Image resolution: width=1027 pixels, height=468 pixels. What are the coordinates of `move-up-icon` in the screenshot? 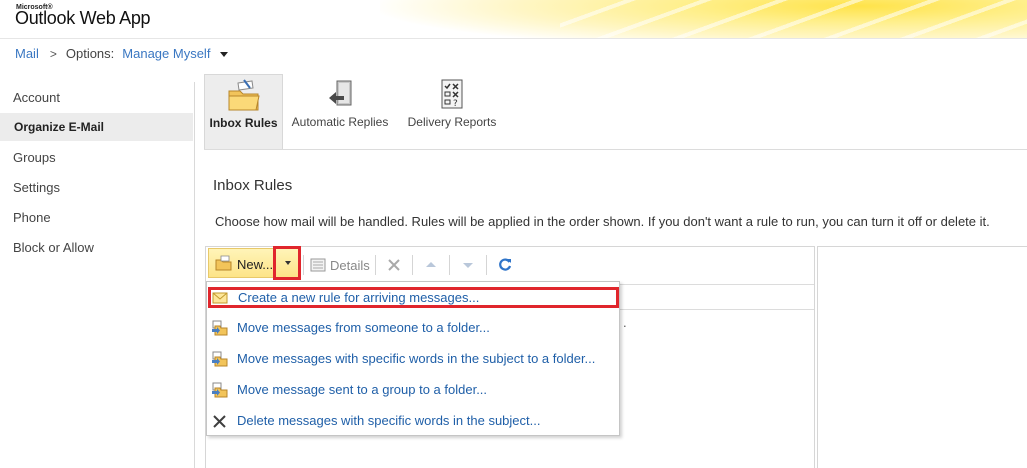 It's located at (431, 265).